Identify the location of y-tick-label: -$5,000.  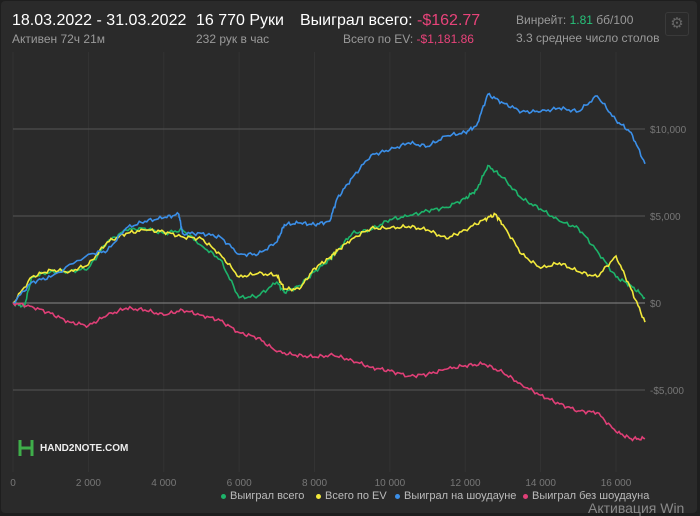
(667, 391).